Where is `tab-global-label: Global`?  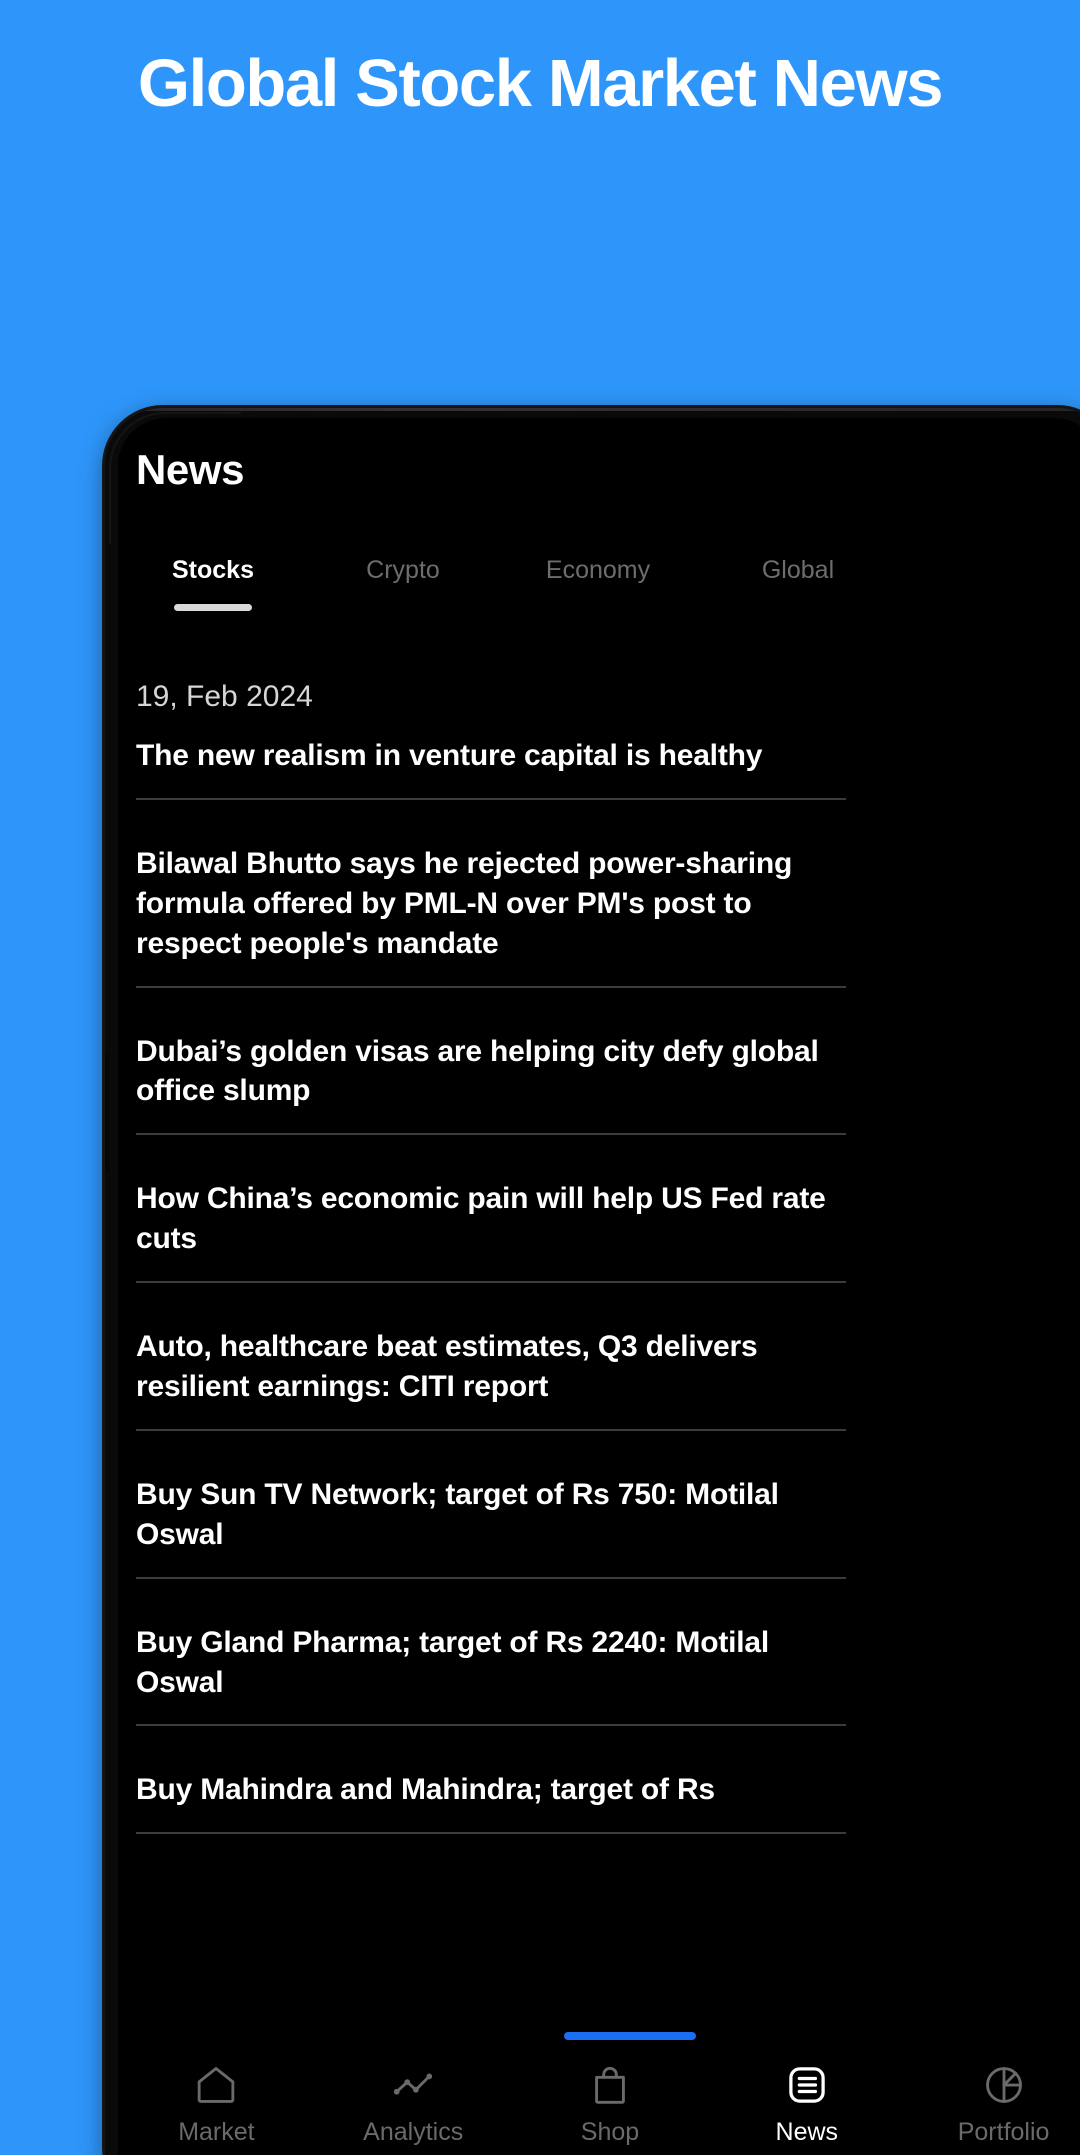 tab-global-label: Global is located at coordinates (798, 570).